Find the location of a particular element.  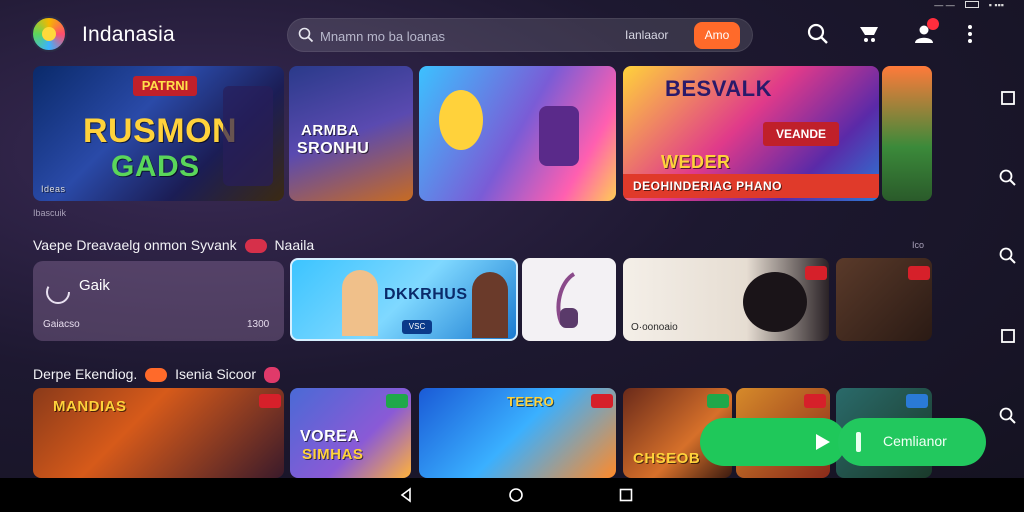

status-right: ▪ ▪▪▪ is located at coordinates (996, 5).